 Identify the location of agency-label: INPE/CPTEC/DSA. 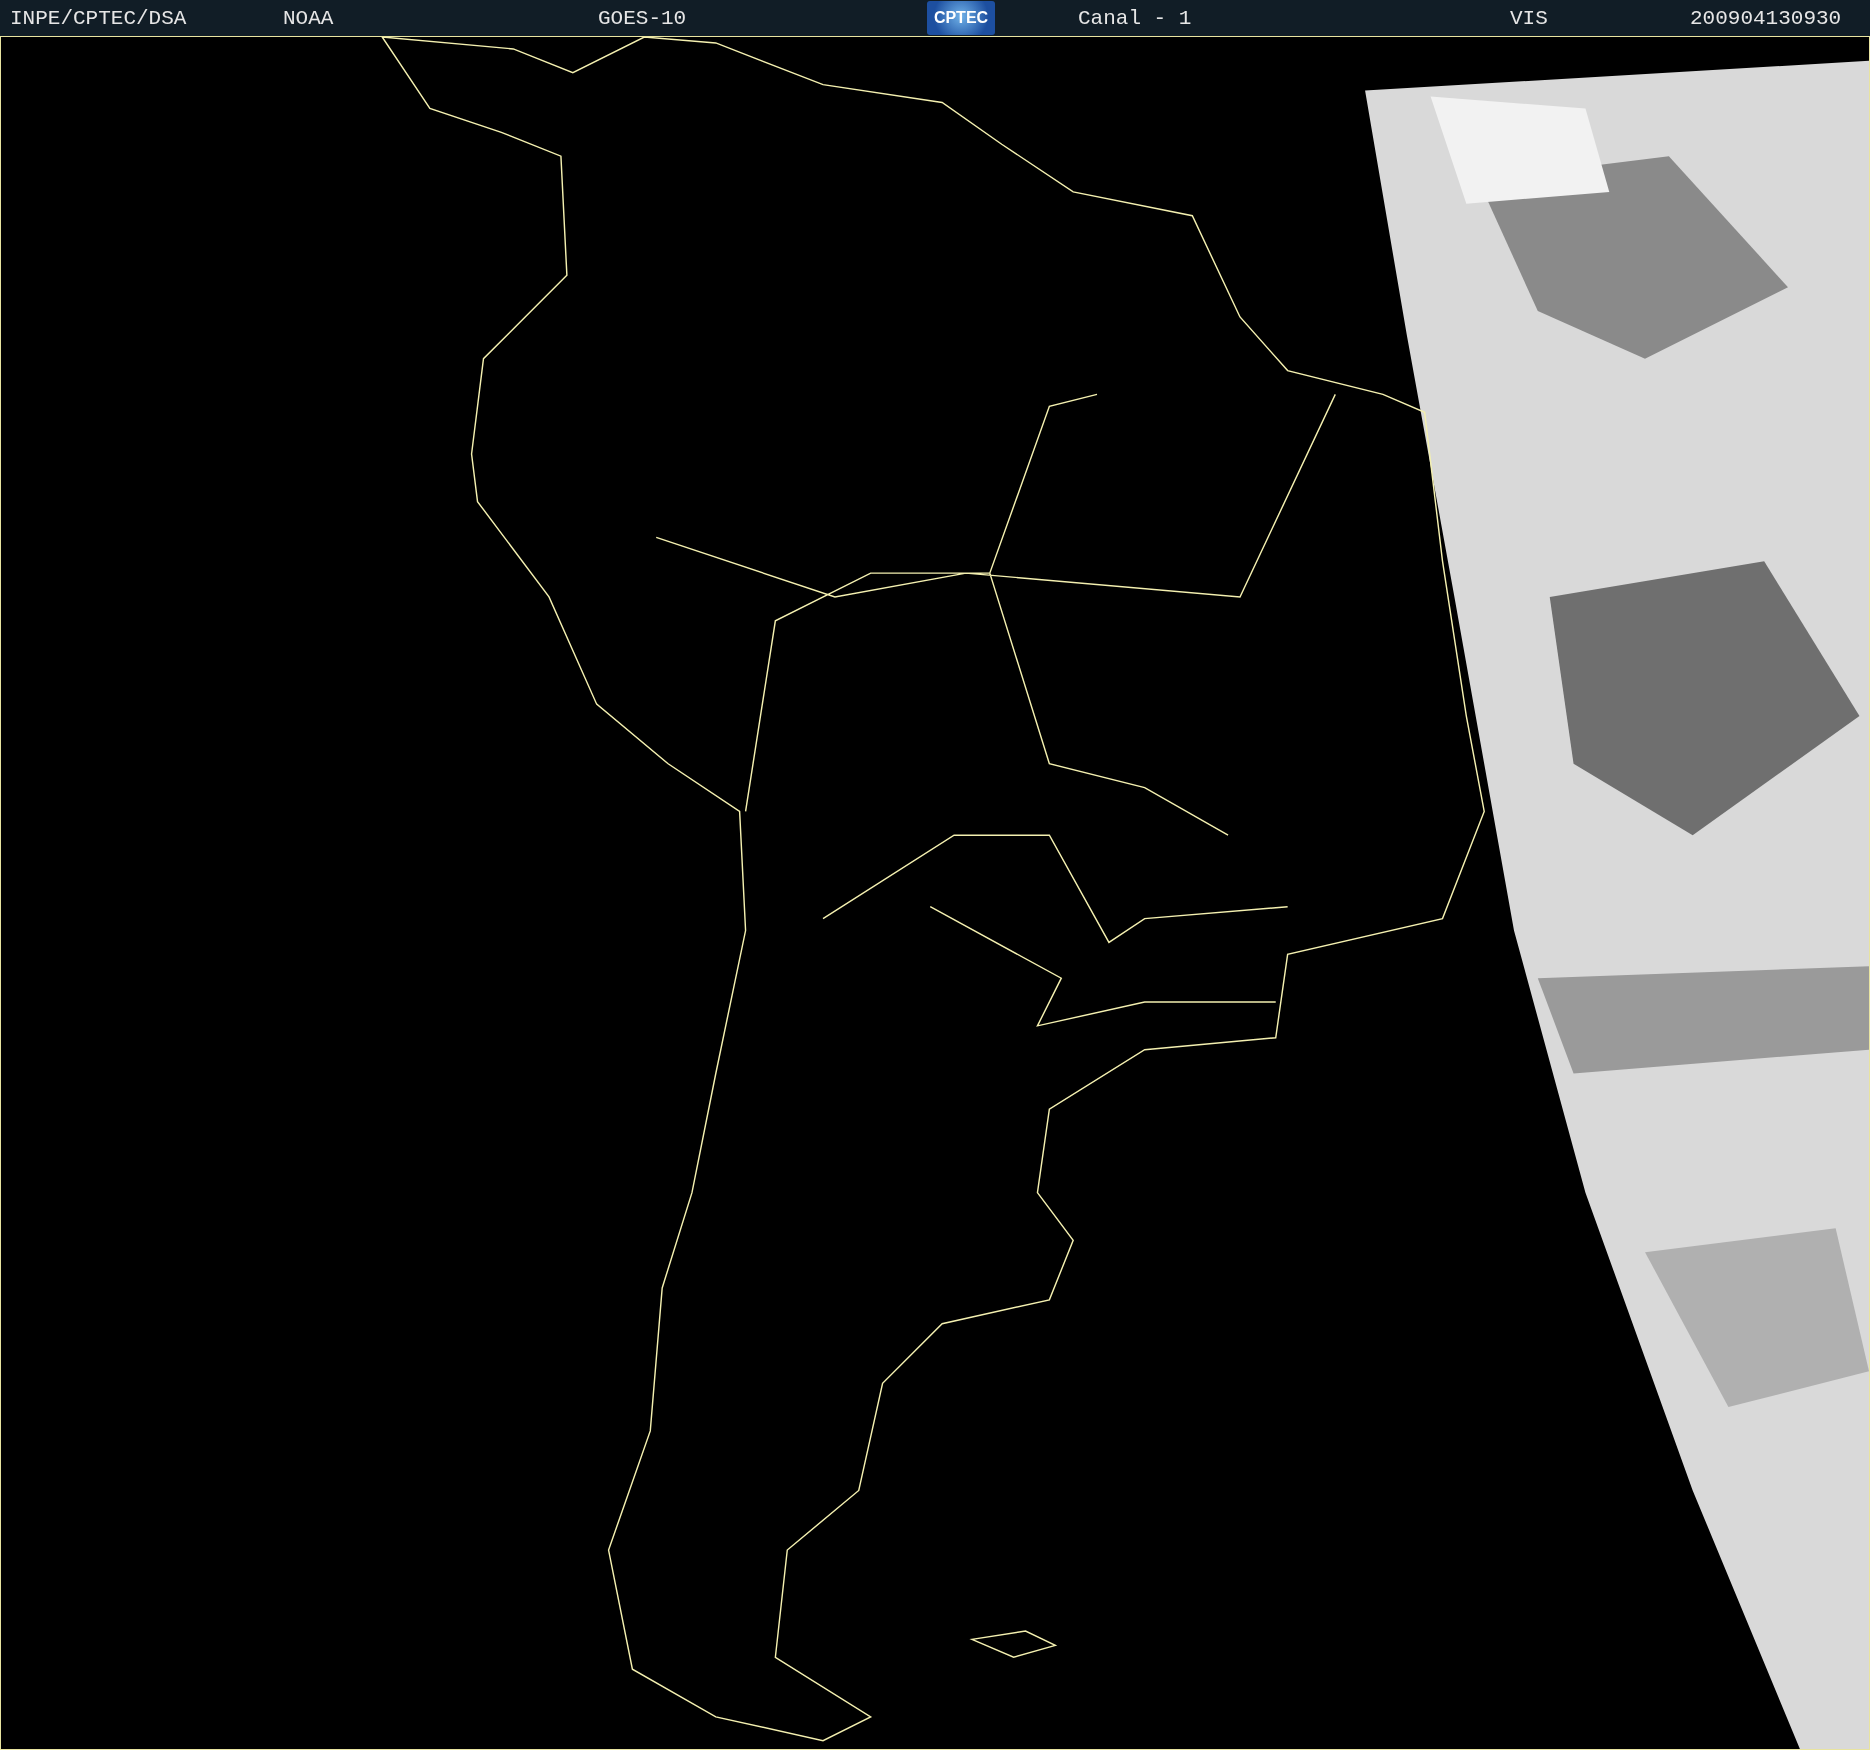
(99, 18).